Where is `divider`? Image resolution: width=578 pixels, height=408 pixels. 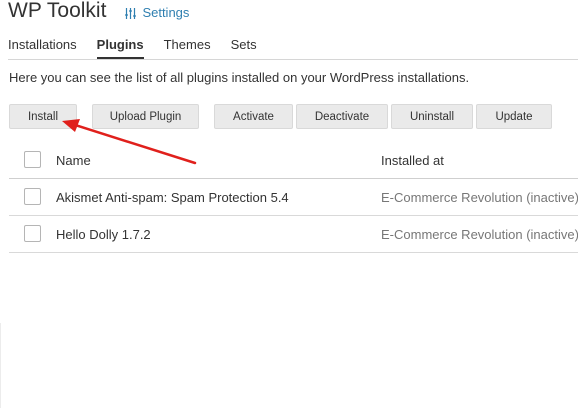 divider is located at coordinates (0, 365).